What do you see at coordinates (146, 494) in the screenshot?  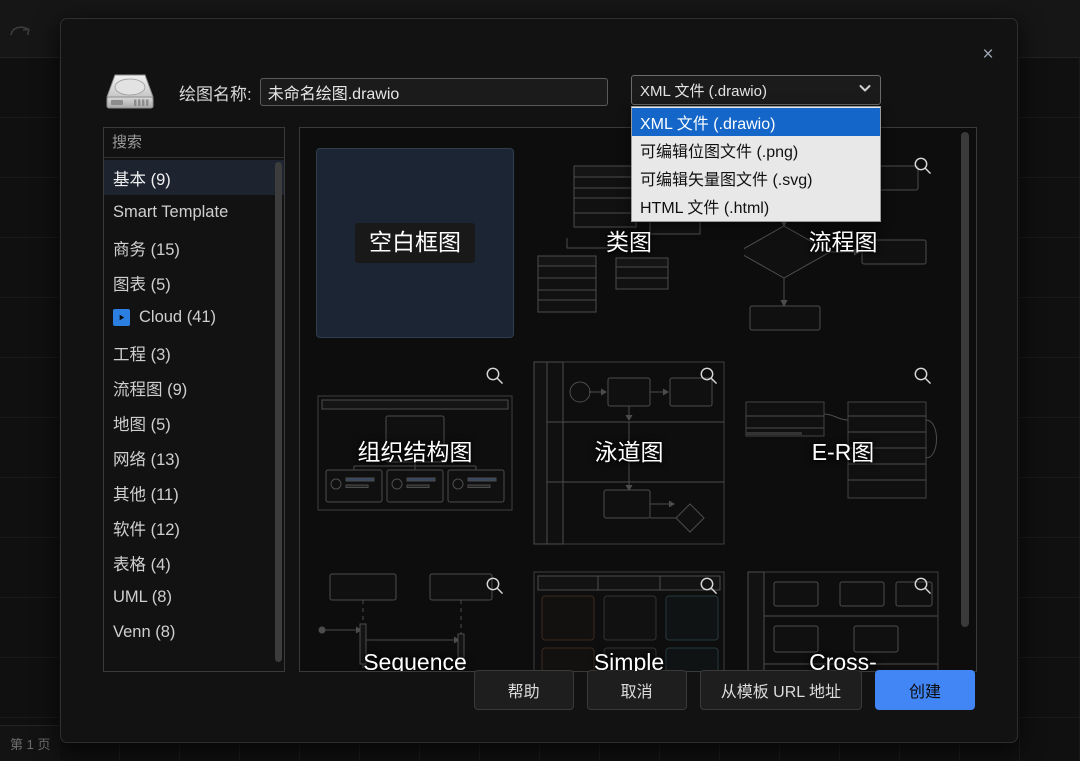 I see `category-label: 其他 (11)` at bounding box center [146, 494].